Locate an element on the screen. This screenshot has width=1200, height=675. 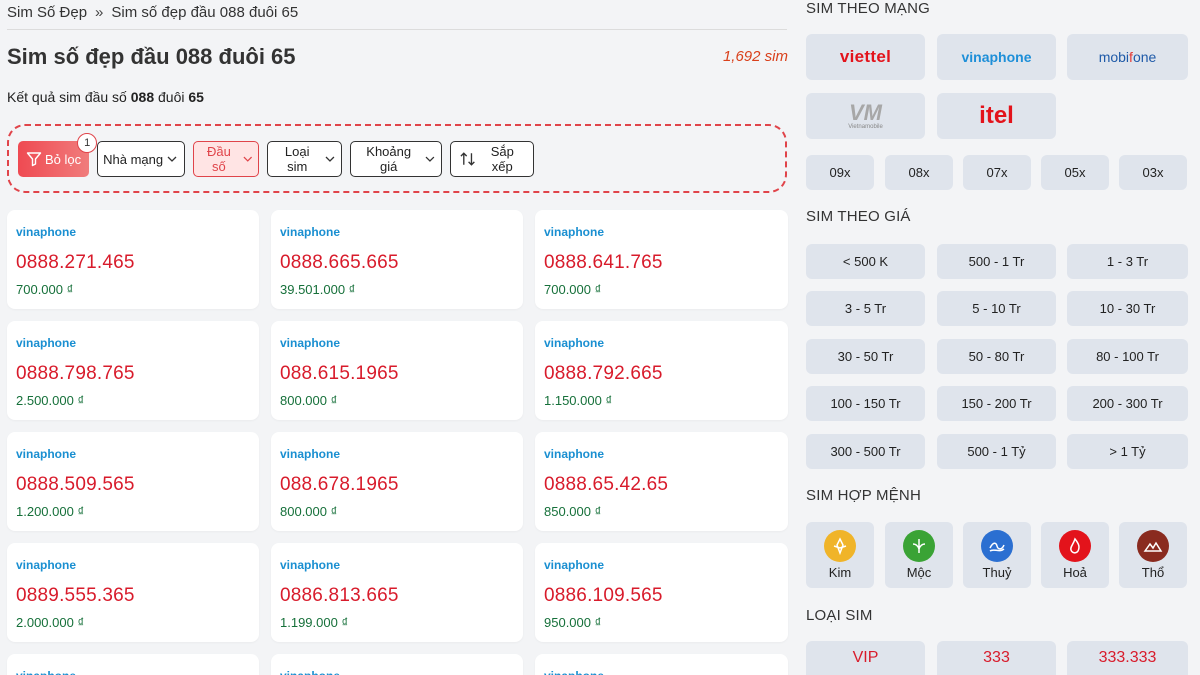
menh-label: Kim is located at coordinates (840, 572).